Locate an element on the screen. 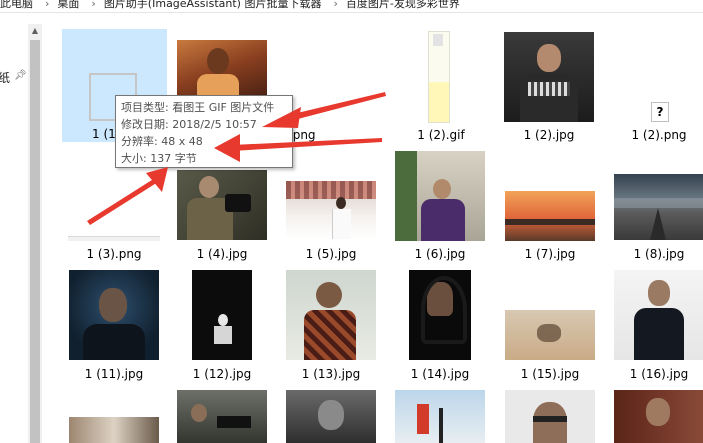 Image resolution: width=703 pixels, height=443 pixels. annotation-arrows is located at coordinates (236, 158).